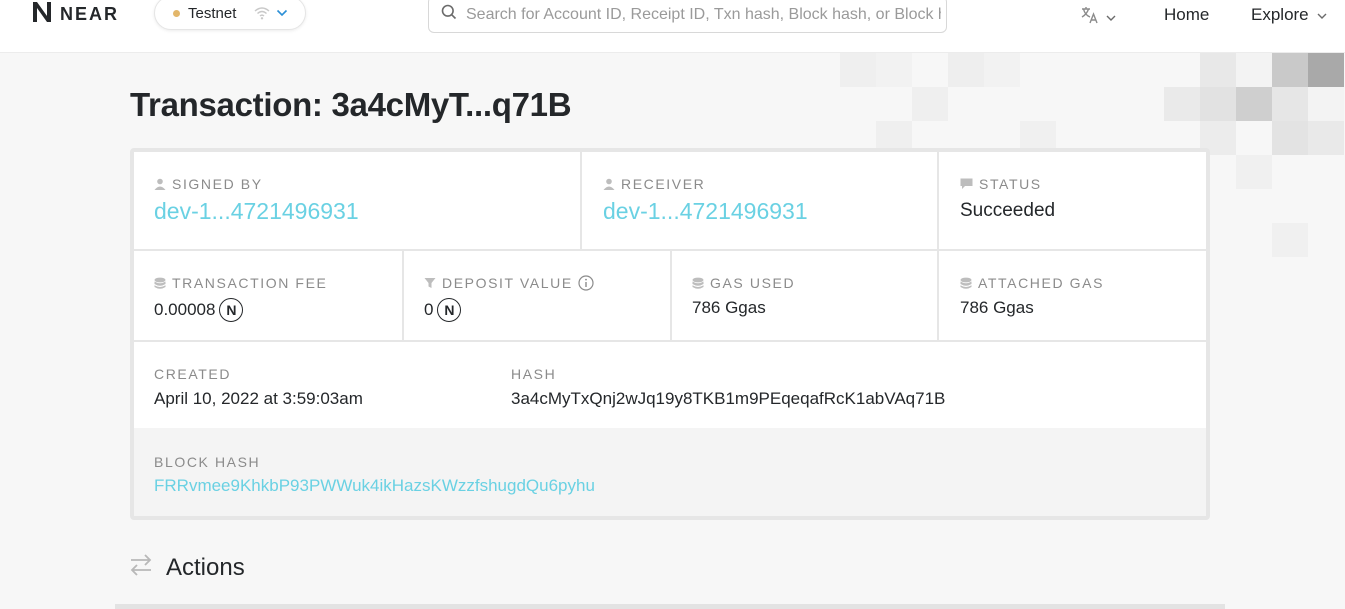  I want to click on receiver-section: RECEIVER dev-1...4721496931, so click(763, 200).